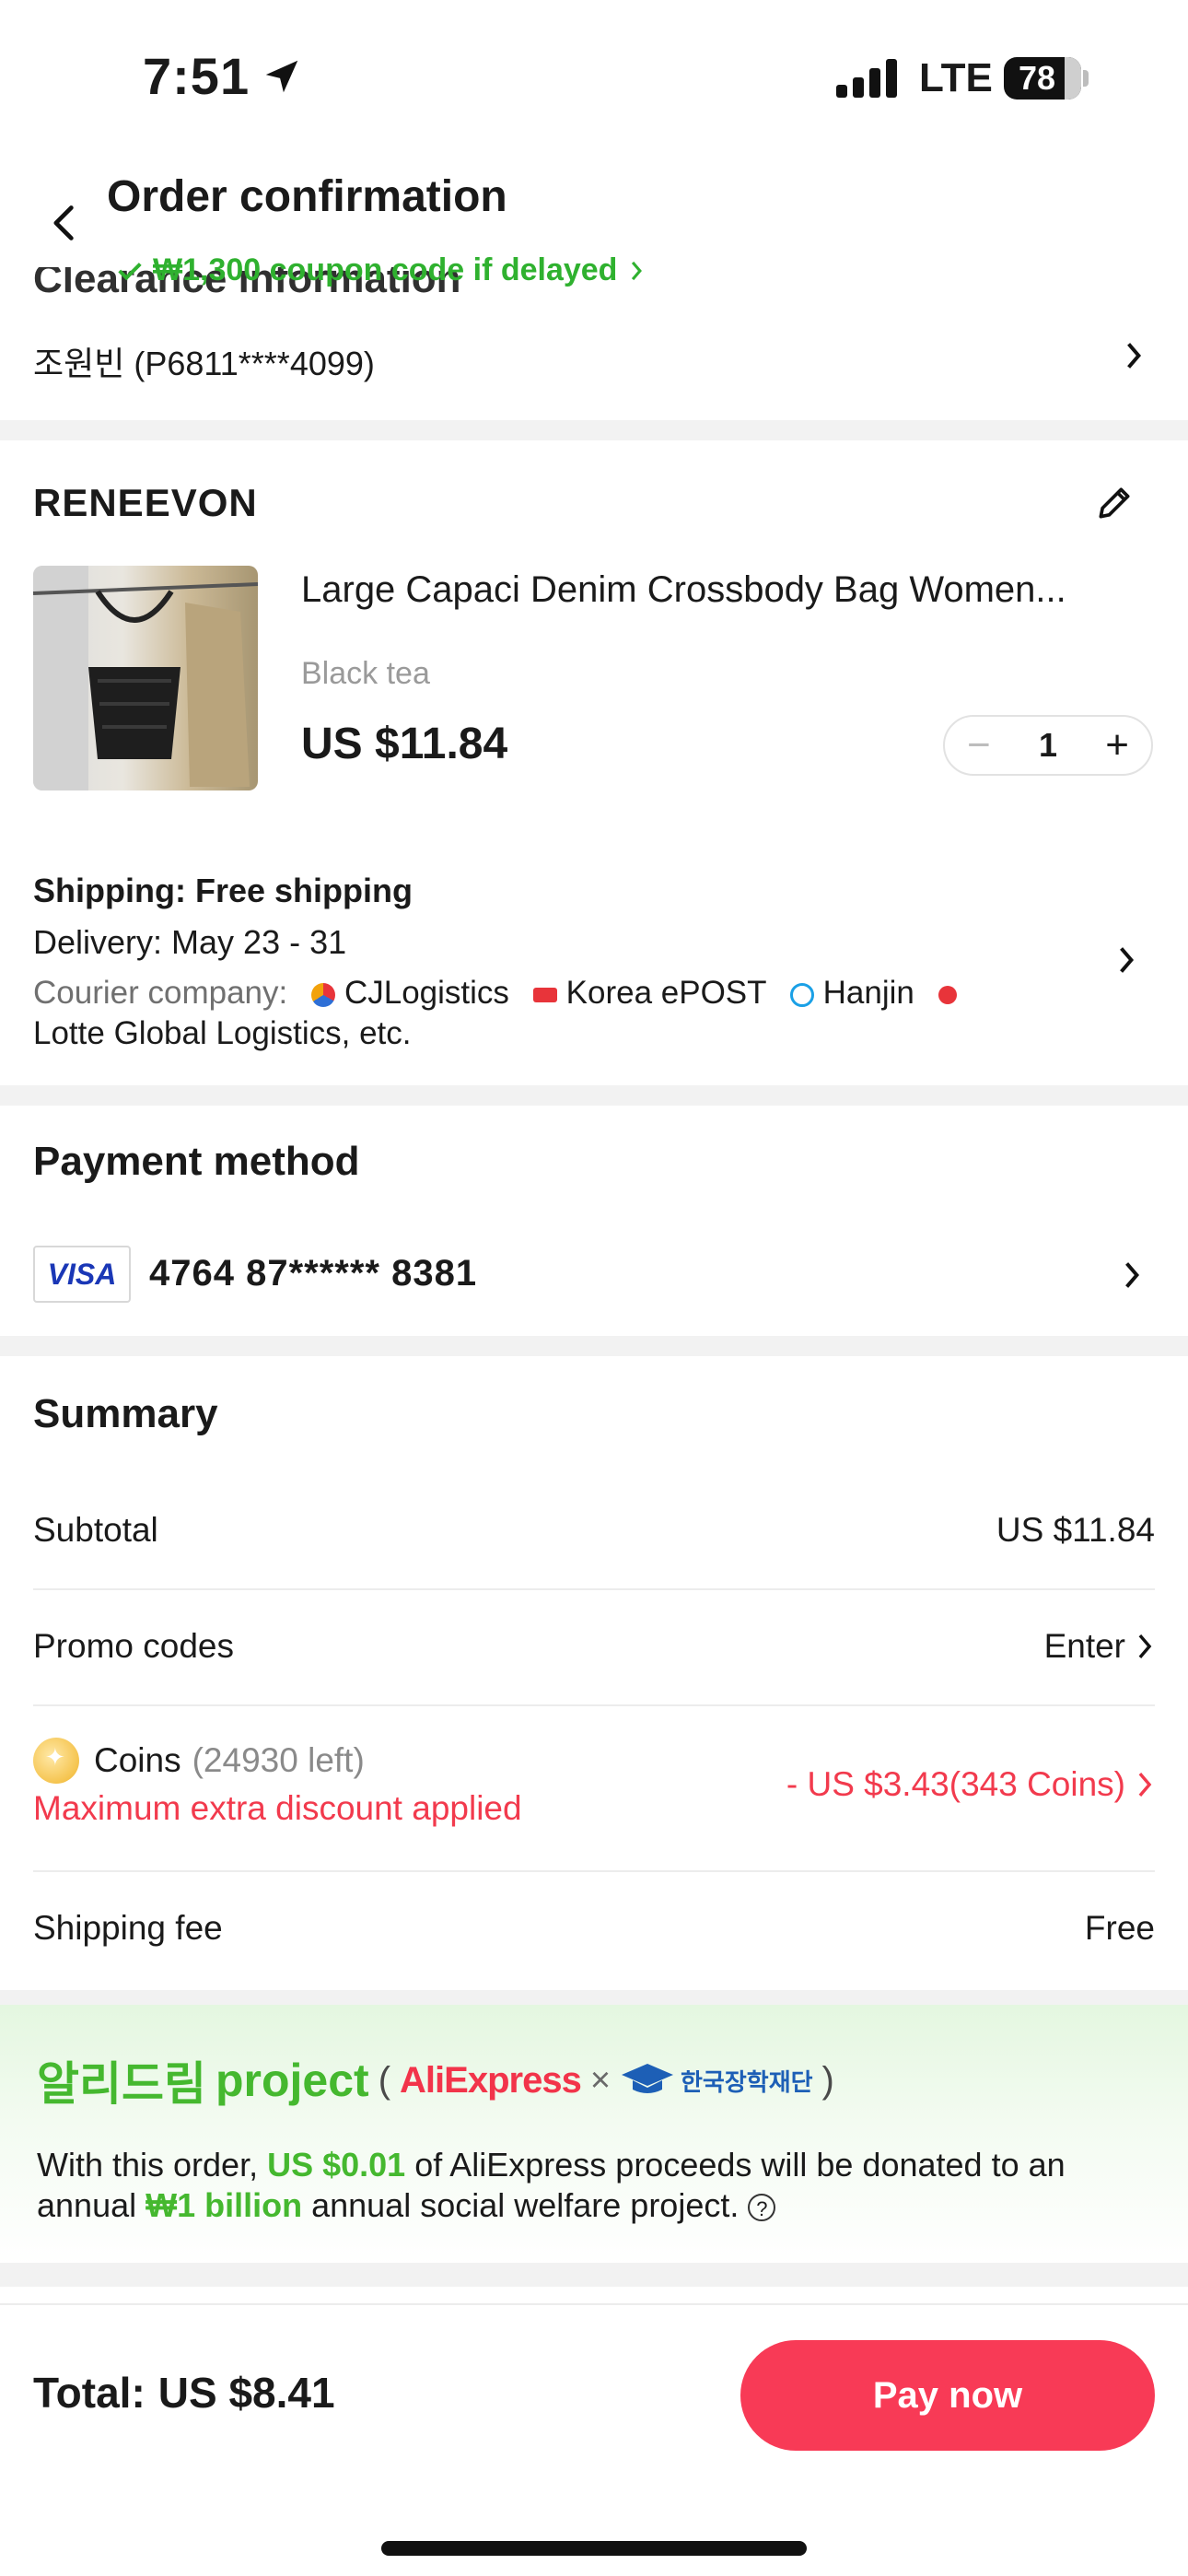  What do you see at coordinates (665, 993) in the screenshot?
I see `courier-epost: Korea ePOST` at bounding box center [665, 993].